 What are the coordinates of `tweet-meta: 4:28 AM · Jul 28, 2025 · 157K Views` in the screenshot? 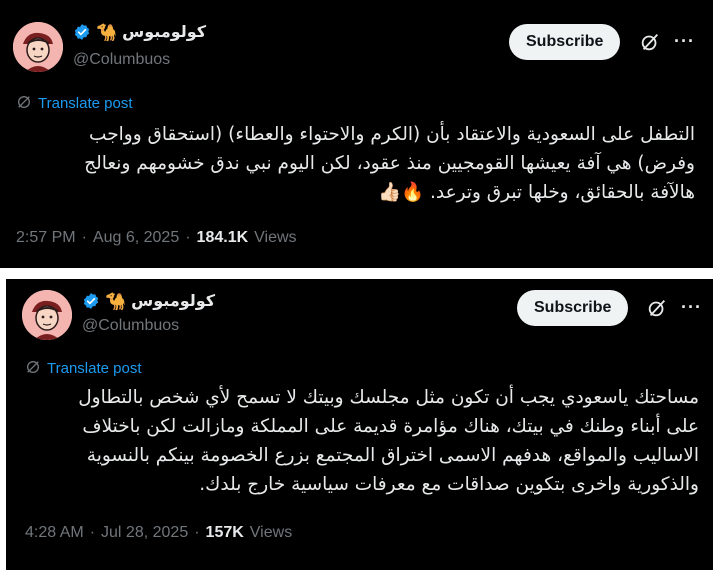 It's located at (158, 533).